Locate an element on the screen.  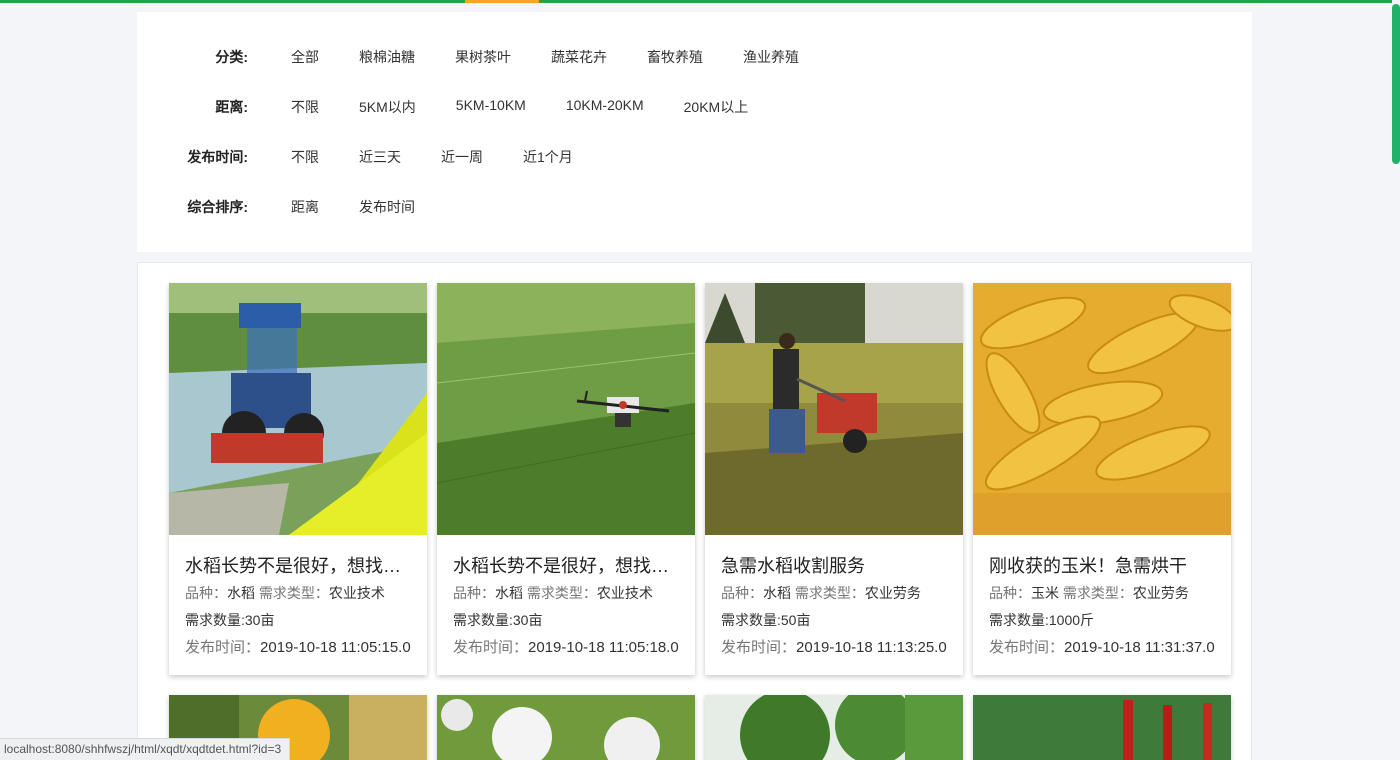
card-meta-line: 品种：水稻 需求类型：农业劳务 is located at coordinates (834, 593).